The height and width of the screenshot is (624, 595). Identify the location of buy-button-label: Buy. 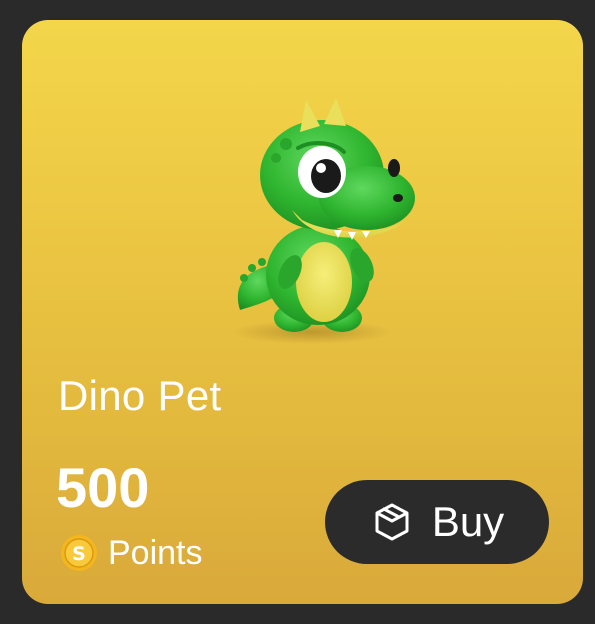
(468, 521).